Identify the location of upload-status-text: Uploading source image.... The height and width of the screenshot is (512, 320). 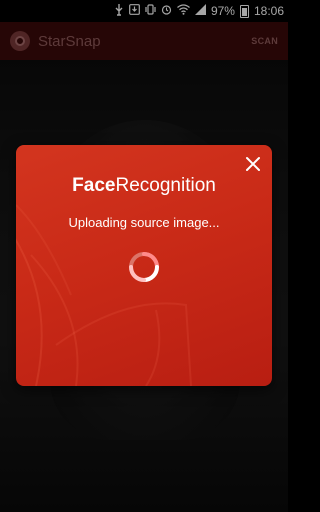
(144, 222).